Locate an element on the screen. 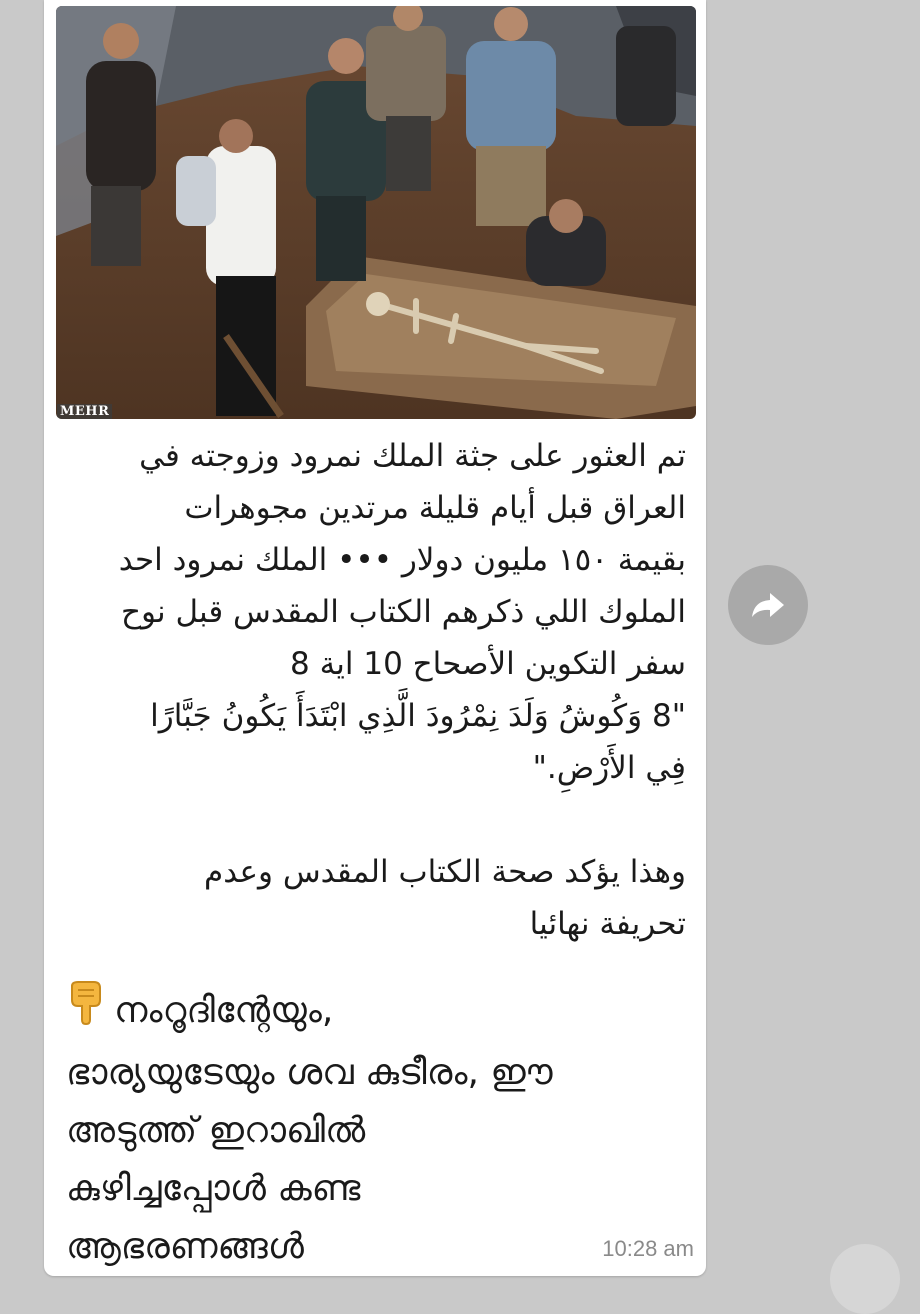  forward-button is located at coordinates (768, 605).